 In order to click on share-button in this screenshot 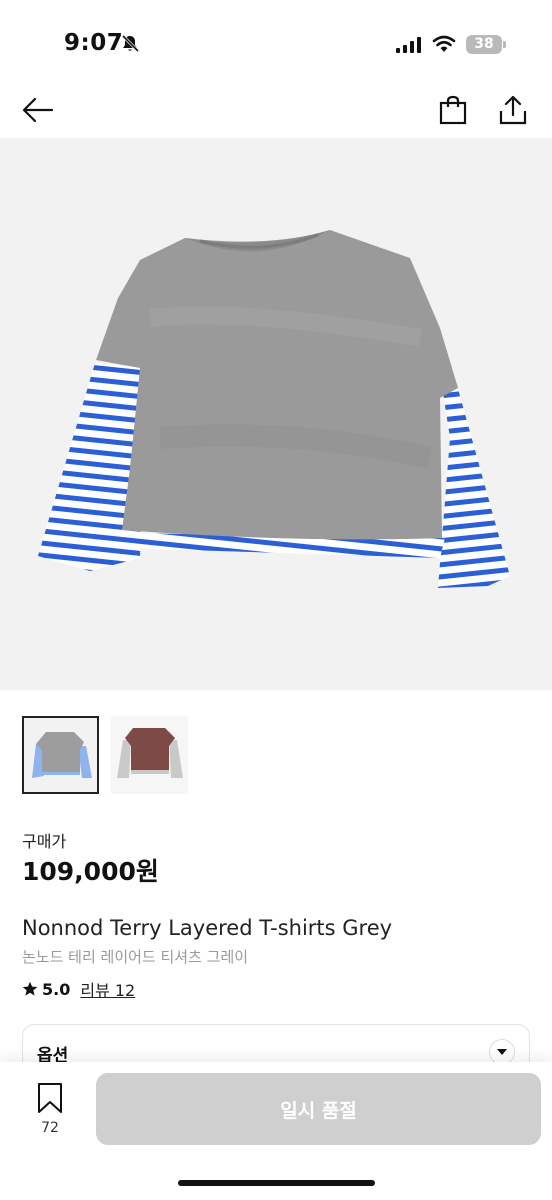, I will do `click(513, 110)`.